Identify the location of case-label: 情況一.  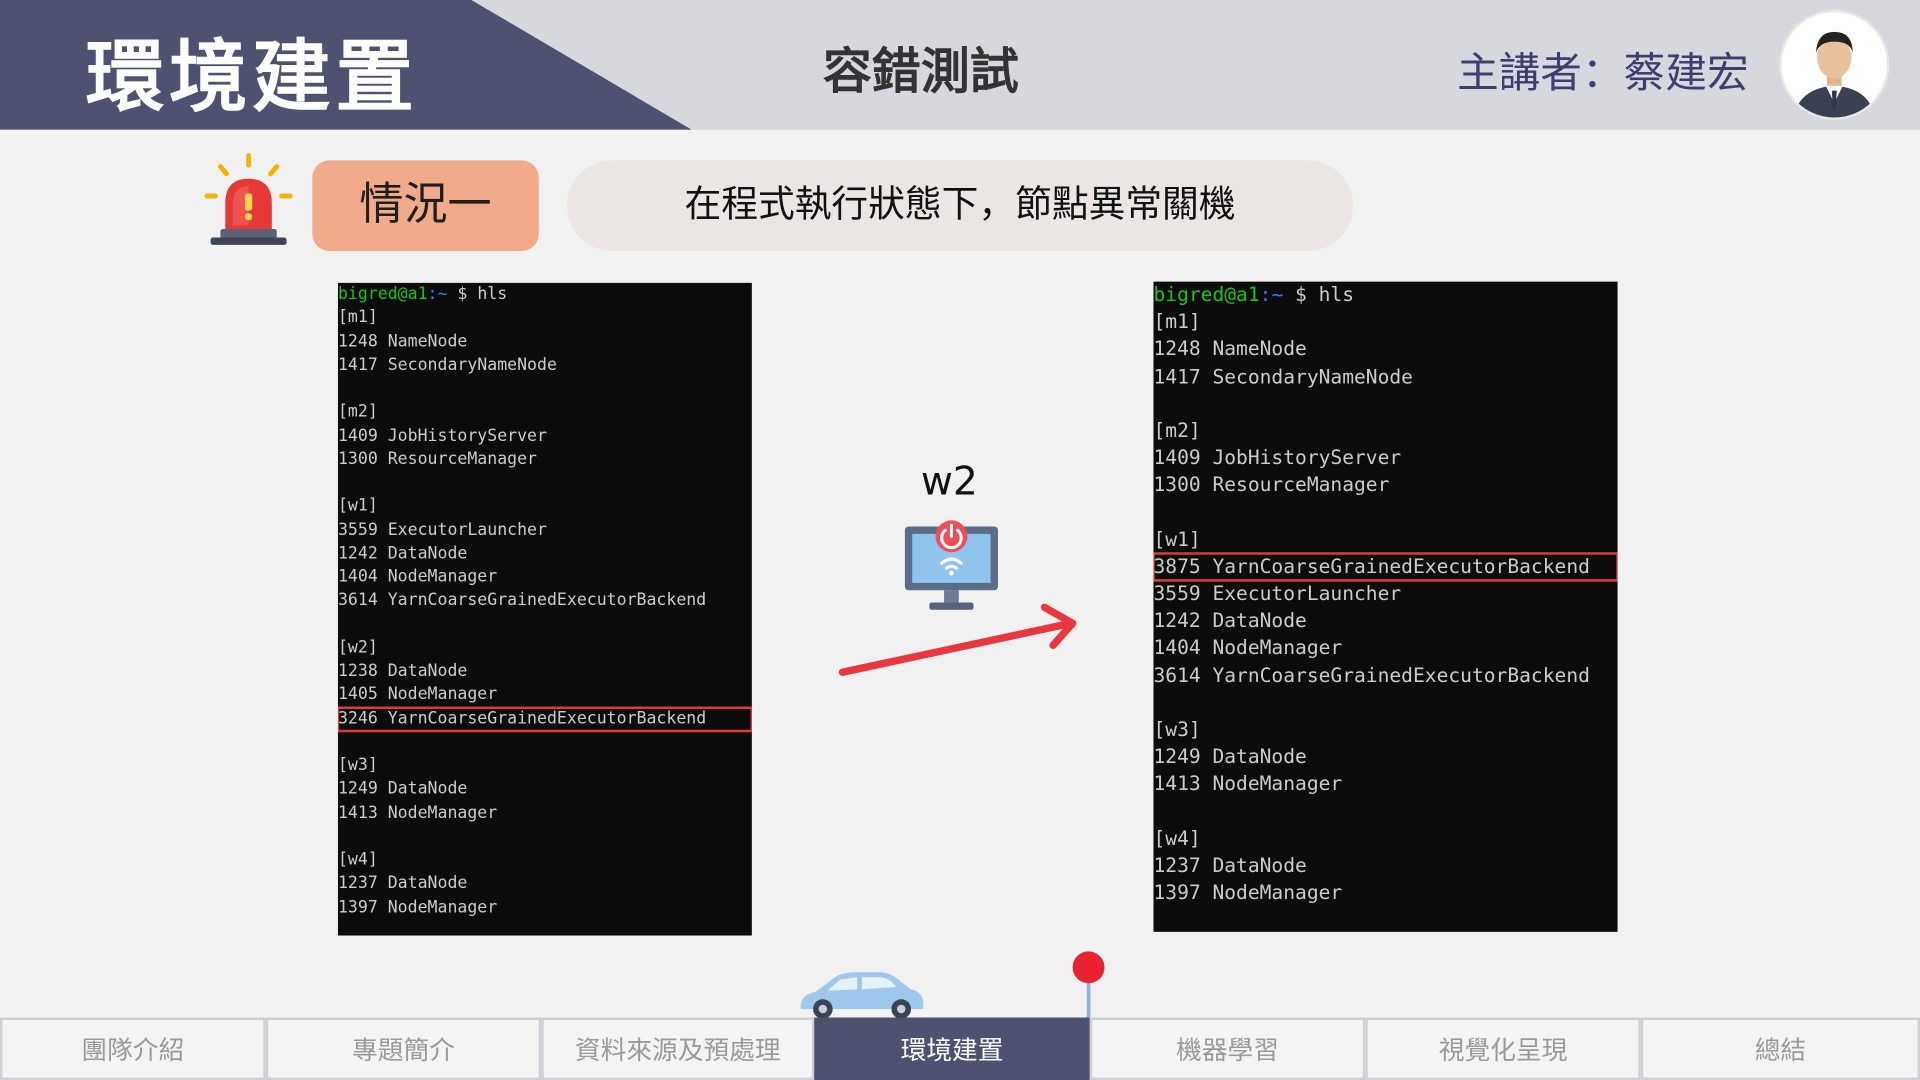
(425, 206).